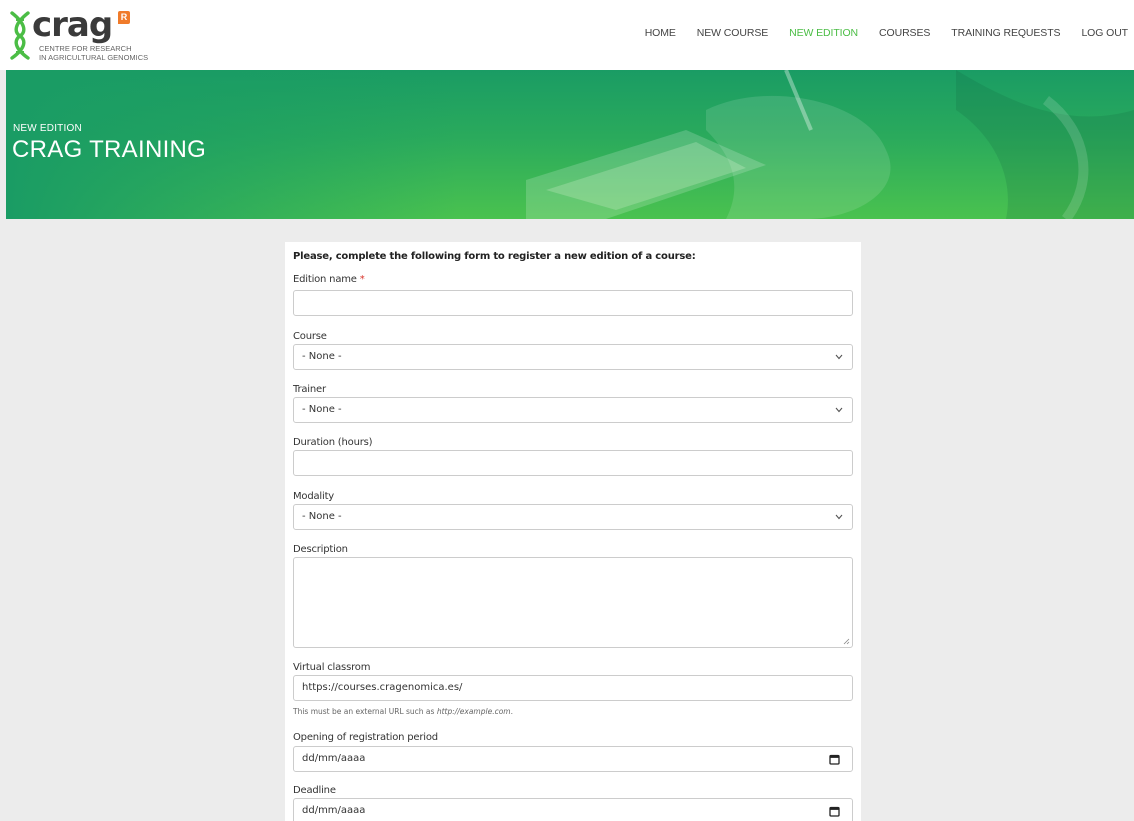 The height and width of the screenshot is (821, 1134). What do you see at coordinates (322, 356) in the screenshot?
I see `course-select-value: - None -` at bounding box center [322, 356].